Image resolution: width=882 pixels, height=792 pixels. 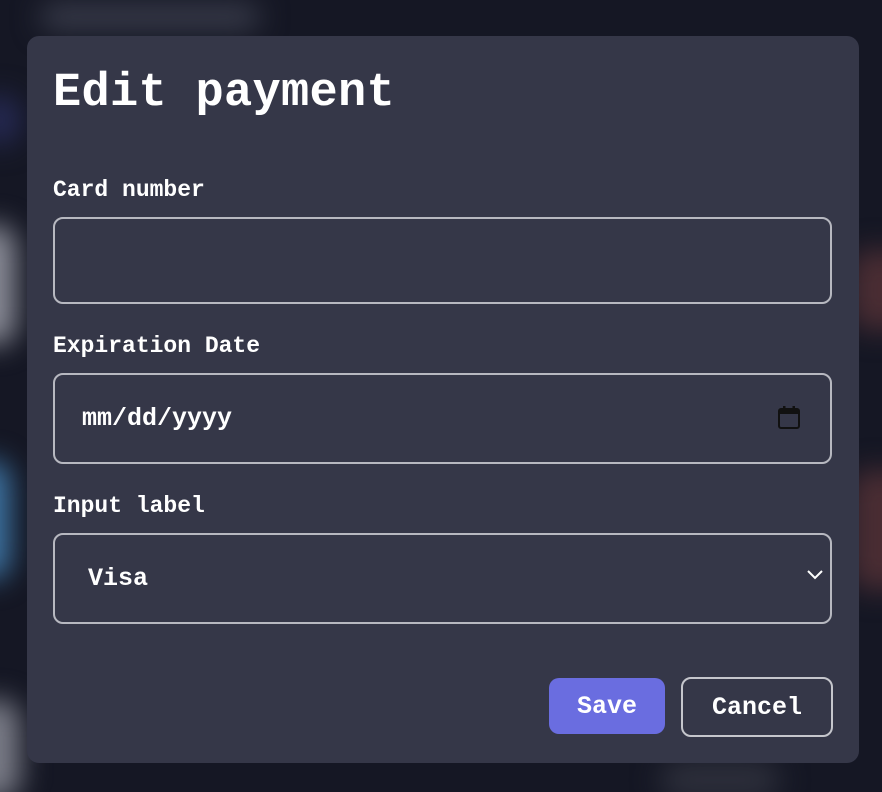 I want to click on cancel-button: Cancel, so click(x=757, y=707).